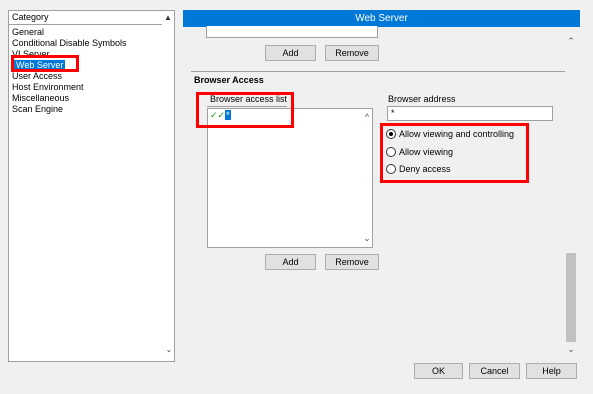  I want to click on help-button: Help, so click(551, 371).